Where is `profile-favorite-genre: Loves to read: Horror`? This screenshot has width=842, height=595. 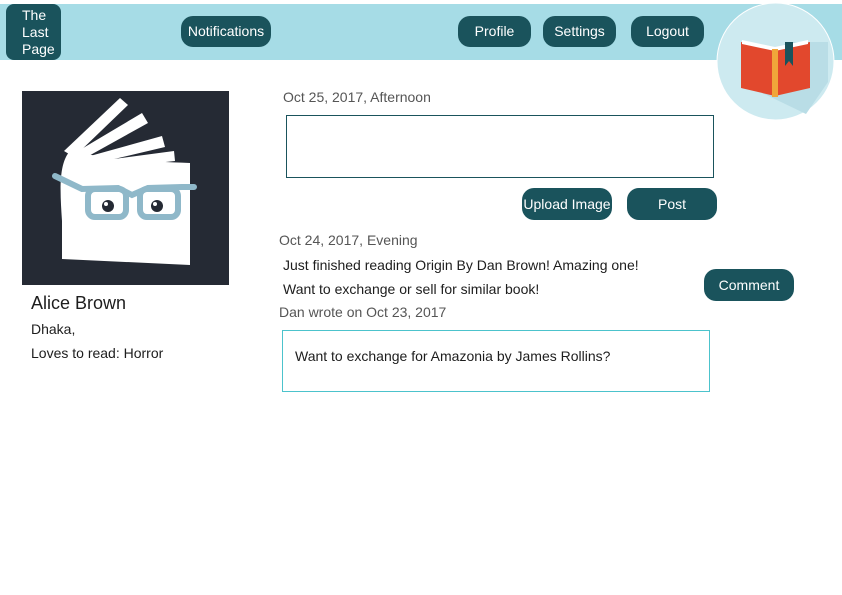
profile-favorite-genre: Loves to read: Horror is located at coordinates (97, 353).